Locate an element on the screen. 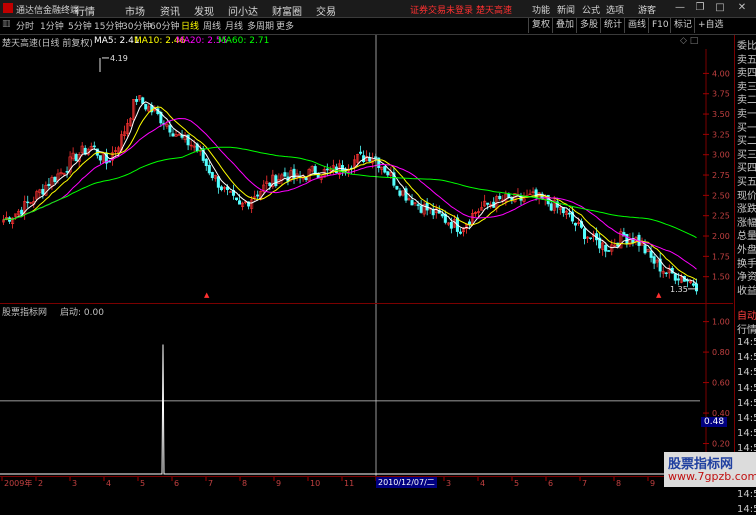 The image size is (756, 515). y-tick-label: 2.00 is located at coordinates (721, 236).